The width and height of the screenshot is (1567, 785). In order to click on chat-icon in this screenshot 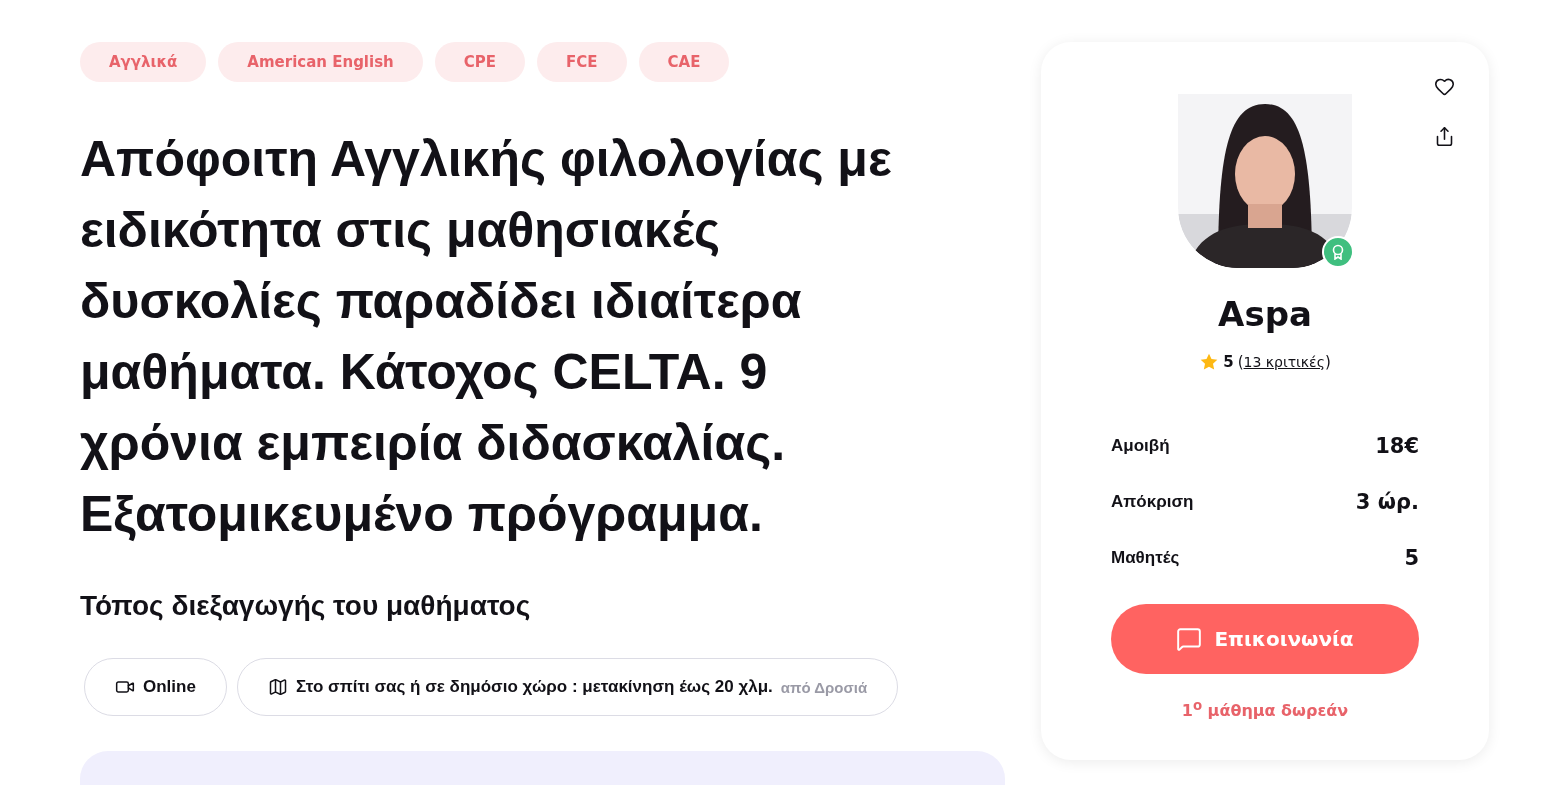, I will do `click(1189, 639)`.